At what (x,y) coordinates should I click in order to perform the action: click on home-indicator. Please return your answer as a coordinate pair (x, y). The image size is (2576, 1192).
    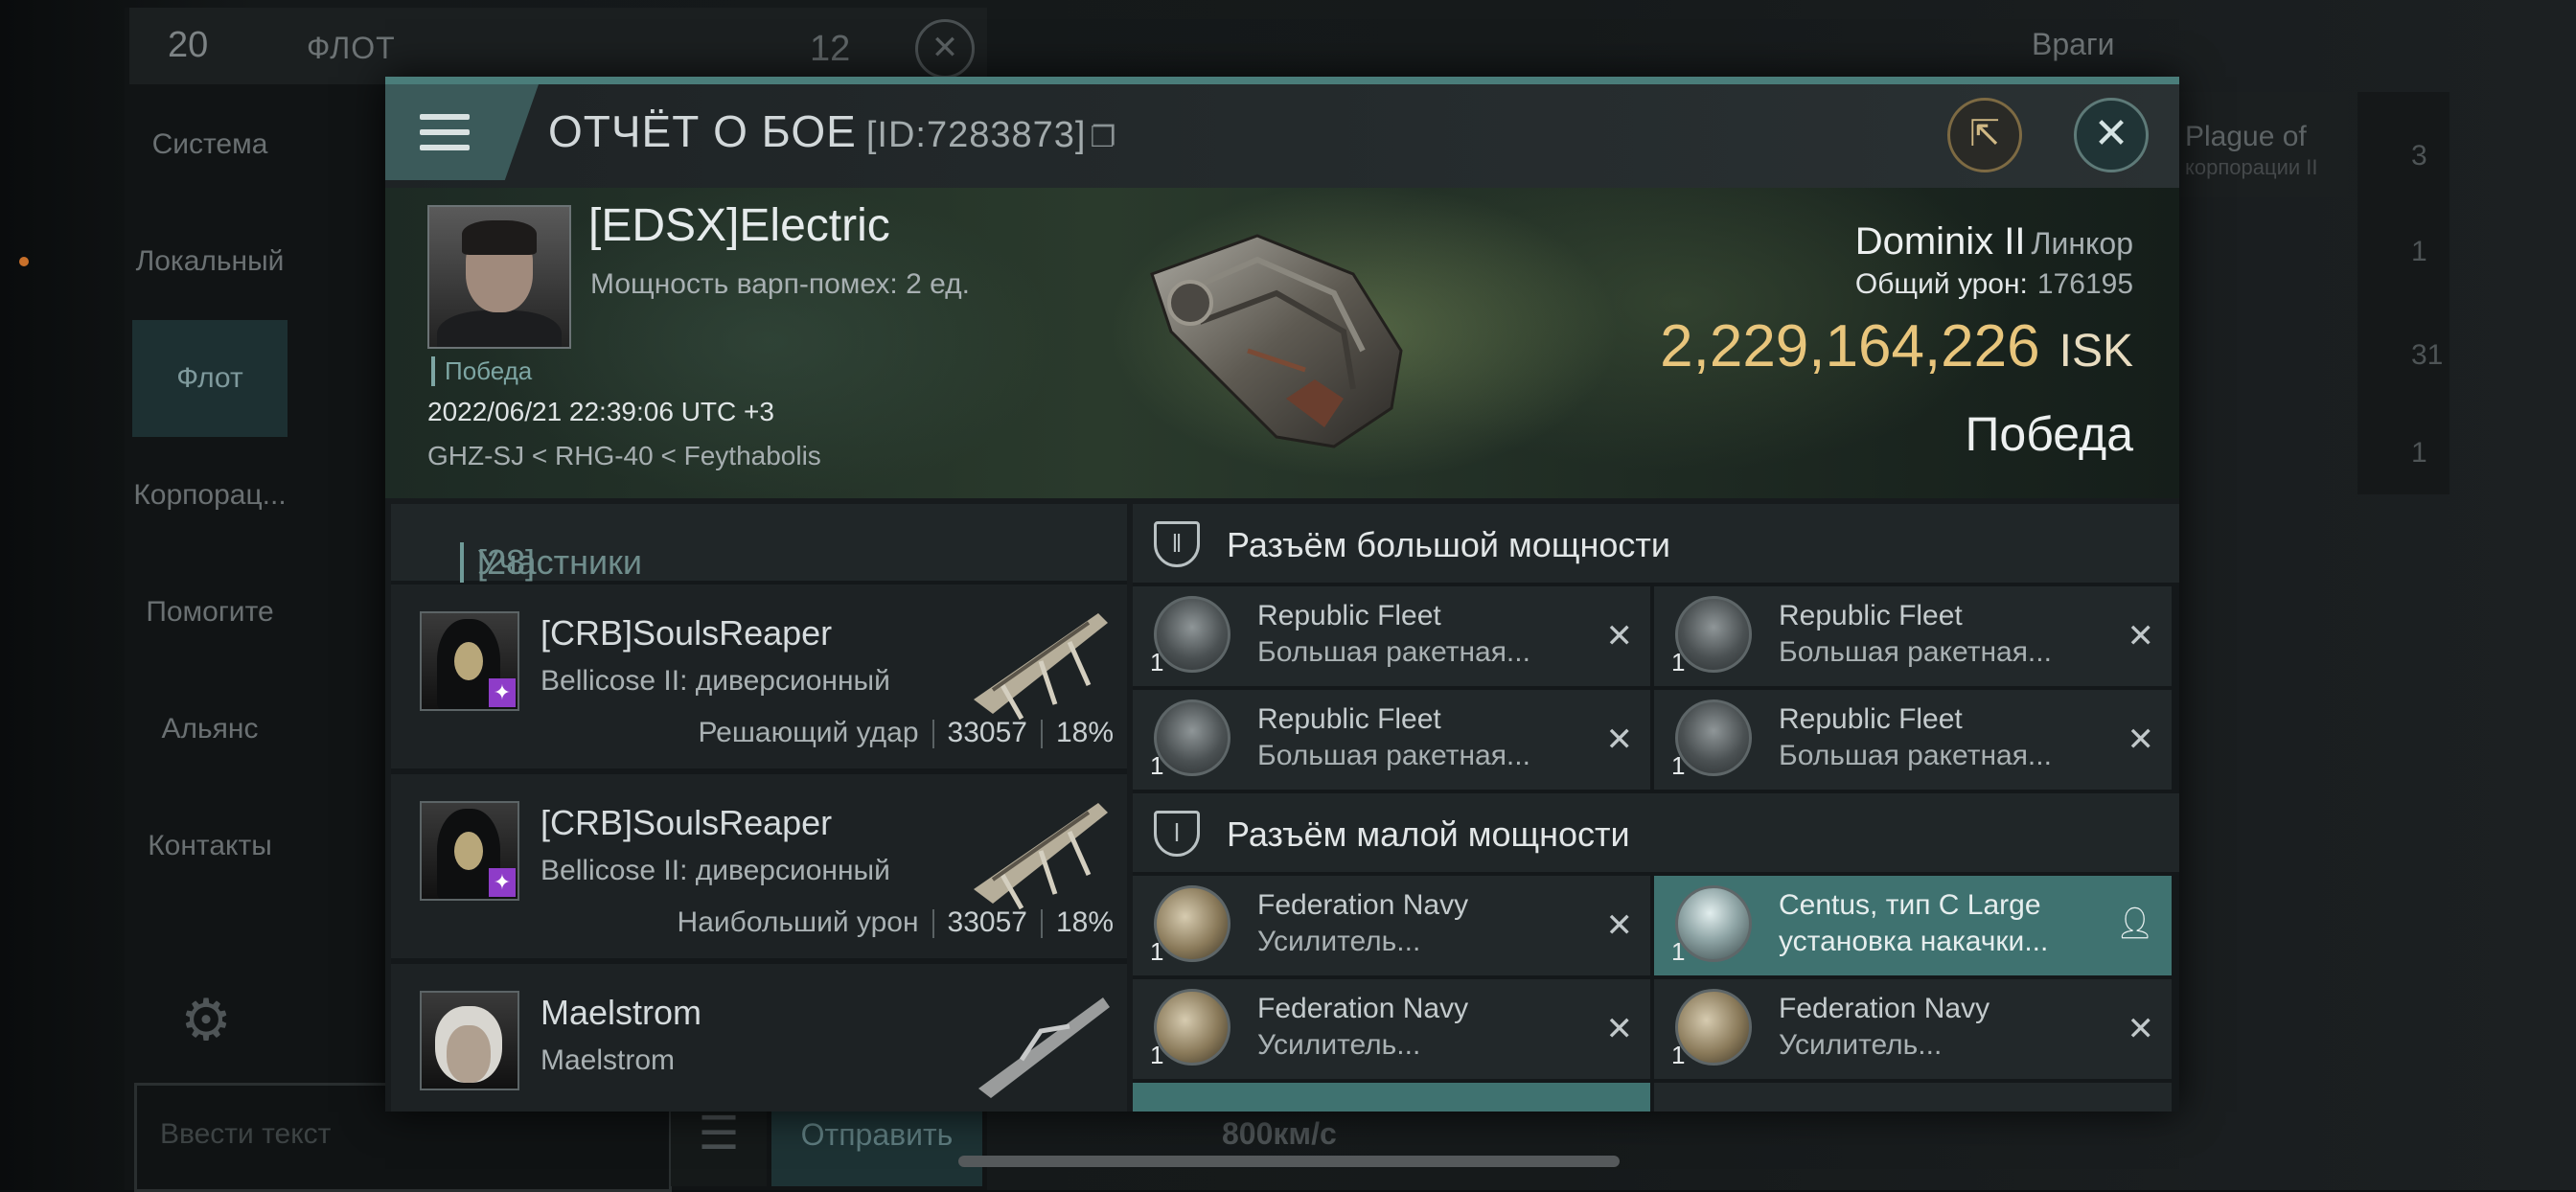
    Looking at the image, I should click on (1289, 1161).